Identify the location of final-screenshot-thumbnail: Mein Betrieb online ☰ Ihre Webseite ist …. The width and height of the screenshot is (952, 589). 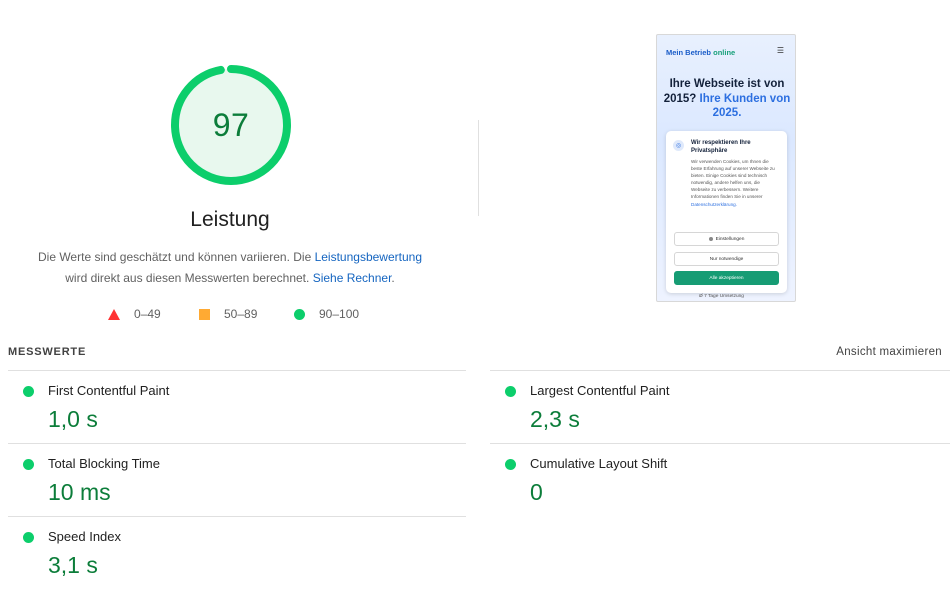
(726, 168).